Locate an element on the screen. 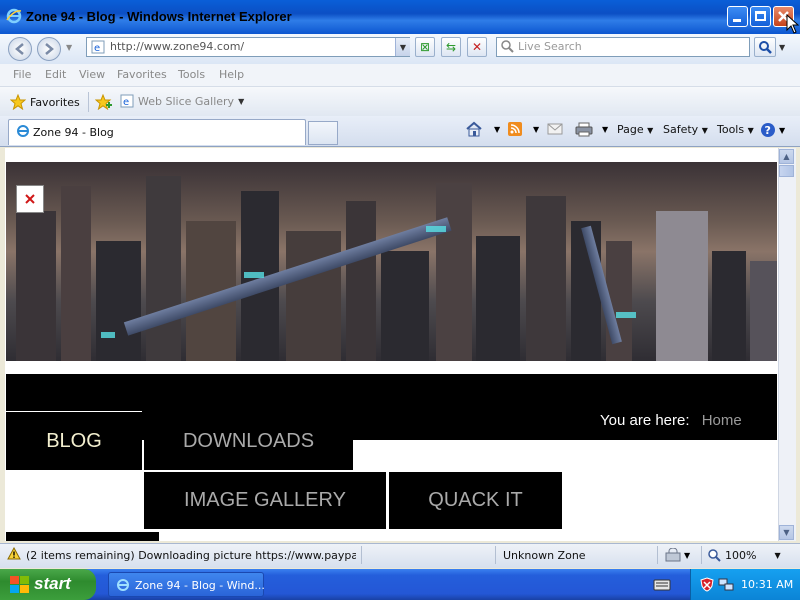  refresh-icon: ⇆ is located at coordinates (451, 47).